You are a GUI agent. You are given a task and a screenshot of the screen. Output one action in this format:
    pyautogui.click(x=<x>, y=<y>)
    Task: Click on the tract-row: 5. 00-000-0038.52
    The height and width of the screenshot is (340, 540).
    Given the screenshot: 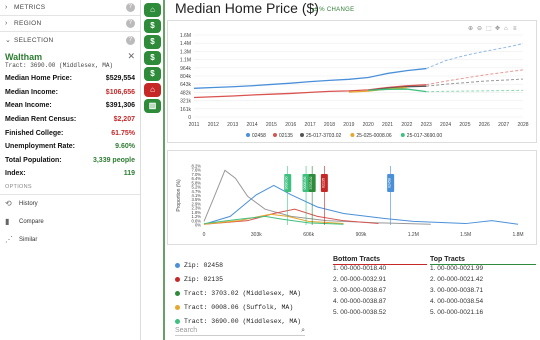 What is the action you would take?
    pyautogui.click(x=380, y=314)
    